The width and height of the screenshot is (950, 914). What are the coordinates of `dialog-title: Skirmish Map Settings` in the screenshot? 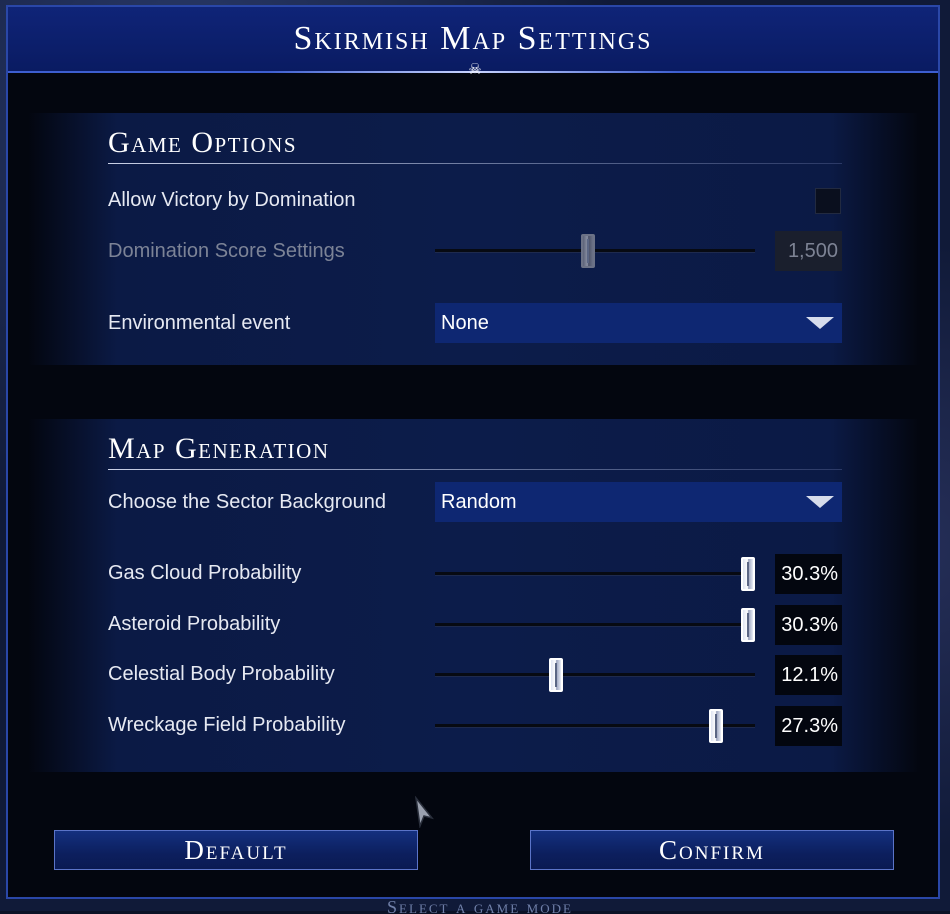 It's located at (473, 38).